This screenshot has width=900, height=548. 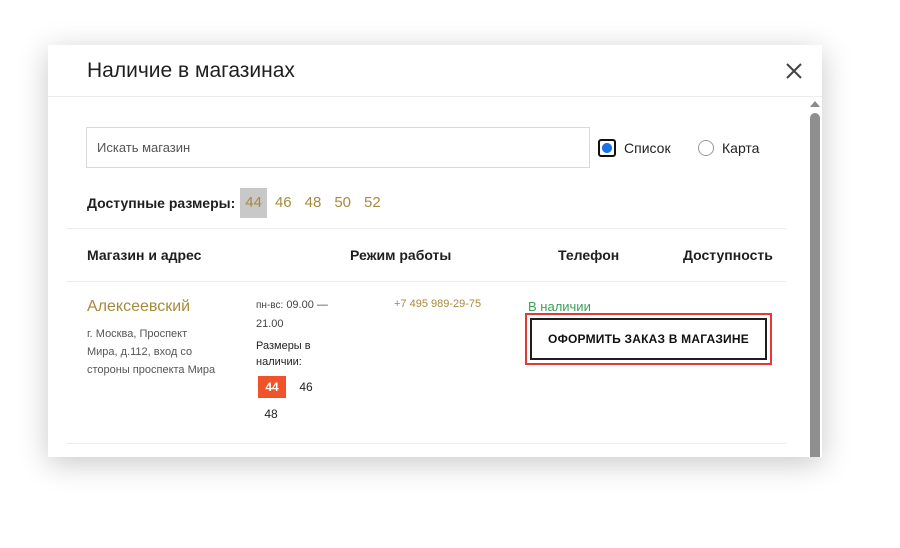 What do you see at coordinates (161, 203) in the screenshot?
I see `available-sizes-label: Доступные размеры:` at bounding box center [161, 203].